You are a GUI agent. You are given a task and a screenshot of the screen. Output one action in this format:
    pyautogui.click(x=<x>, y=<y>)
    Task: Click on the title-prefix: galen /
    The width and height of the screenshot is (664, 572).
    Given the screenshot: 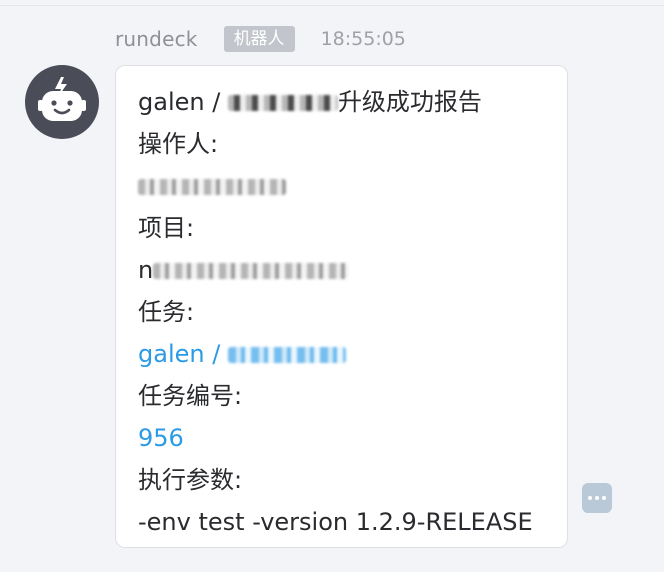 What is the action you would take?
    pyautogui.click(x=183, y=102)
    